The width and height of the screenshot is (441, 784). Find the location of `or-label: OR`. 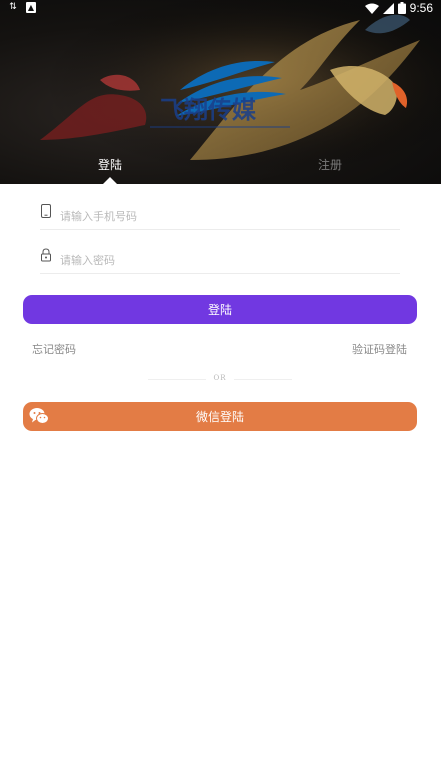

or-label: OR is located at coordinates (220, 378).